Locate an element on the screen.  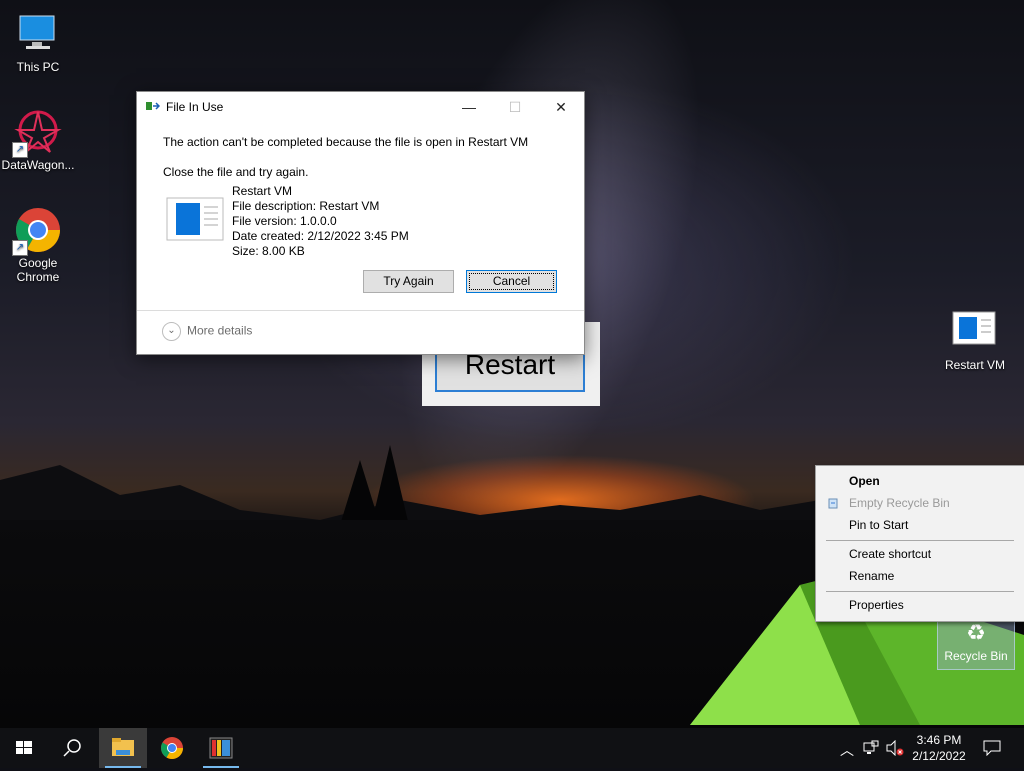
file-explorer-icon is located at coordinates (123, 747).